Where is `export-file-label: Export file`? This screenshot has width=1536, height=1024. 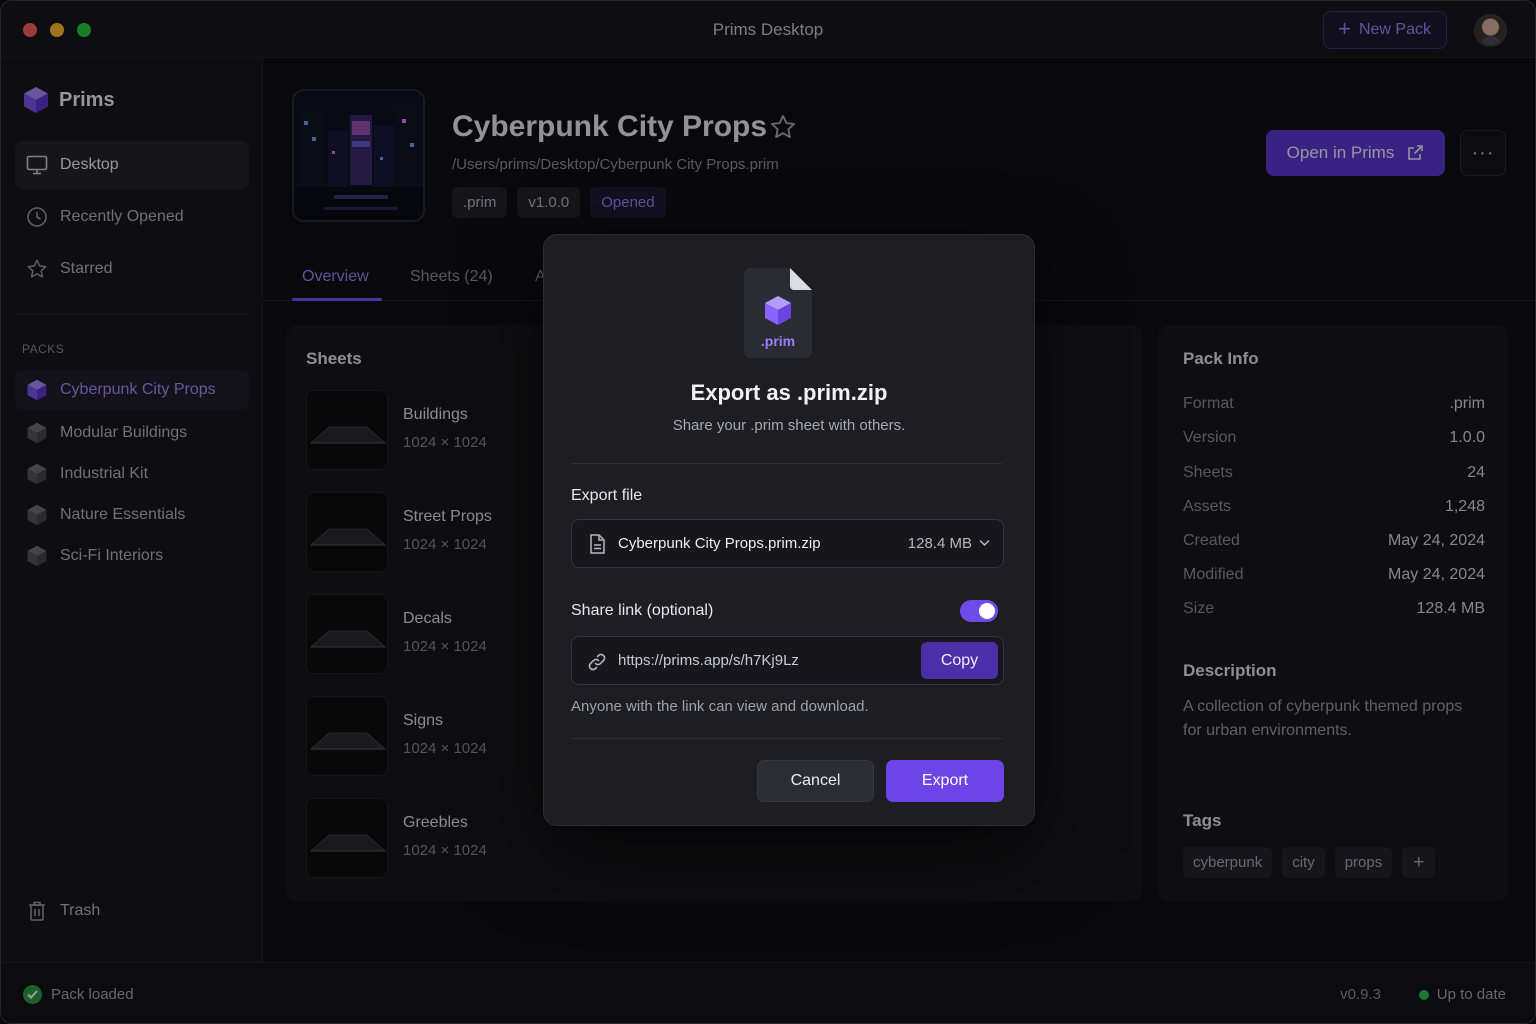 export-file-label: Export file is located at coordinates (607, 495).